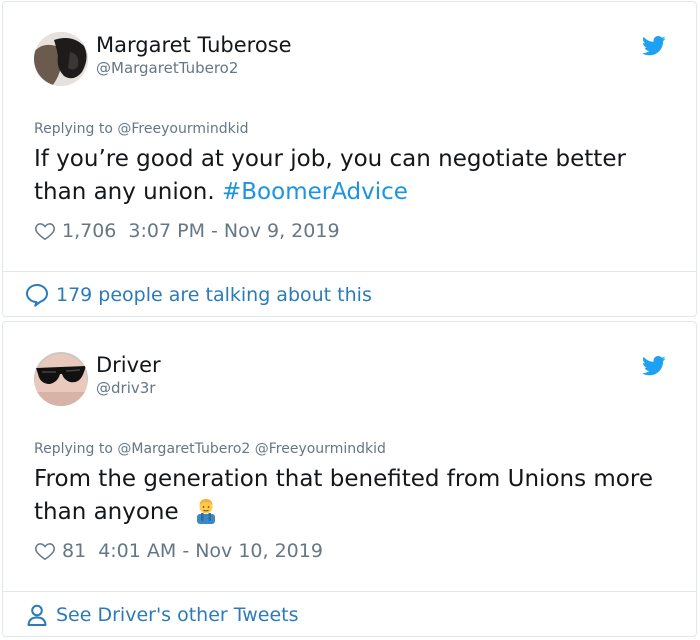 This screenshot has width=700, height=640. Describe the element at coordinates (315, 192) in the screenshot. I see `hashtag-link: #BoomerAdvice` at that location.